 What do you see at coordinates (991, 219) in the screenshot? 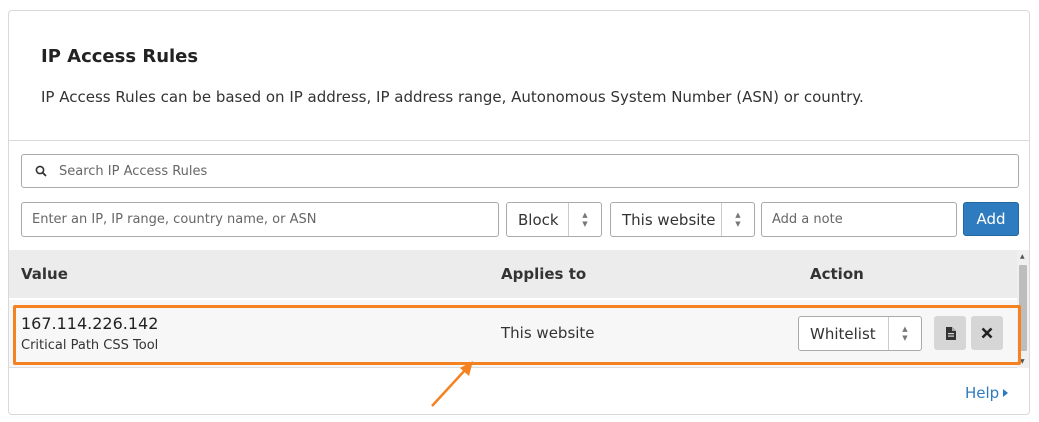
I see `add-button: Add` at bounding box center [991, 219].